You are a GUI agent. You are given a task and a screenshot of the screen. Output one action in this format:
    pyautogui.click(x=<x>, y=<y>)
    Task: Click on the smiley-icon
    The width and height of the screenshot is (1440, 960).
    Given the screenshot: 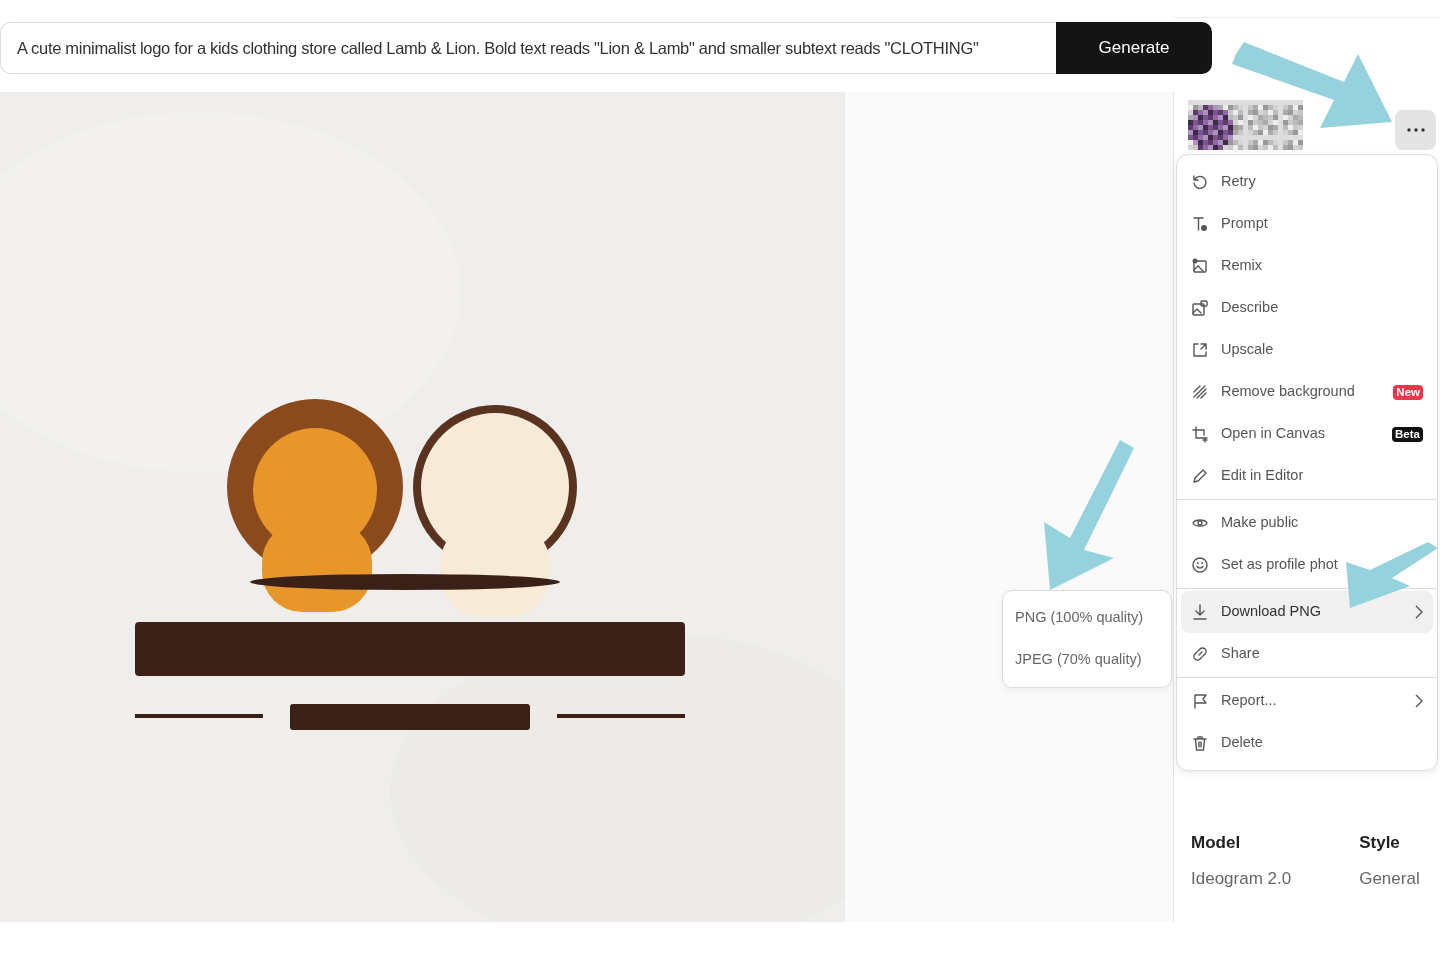 What is the action you would take?
    pyautogui.click(x=1200, y=565)
    